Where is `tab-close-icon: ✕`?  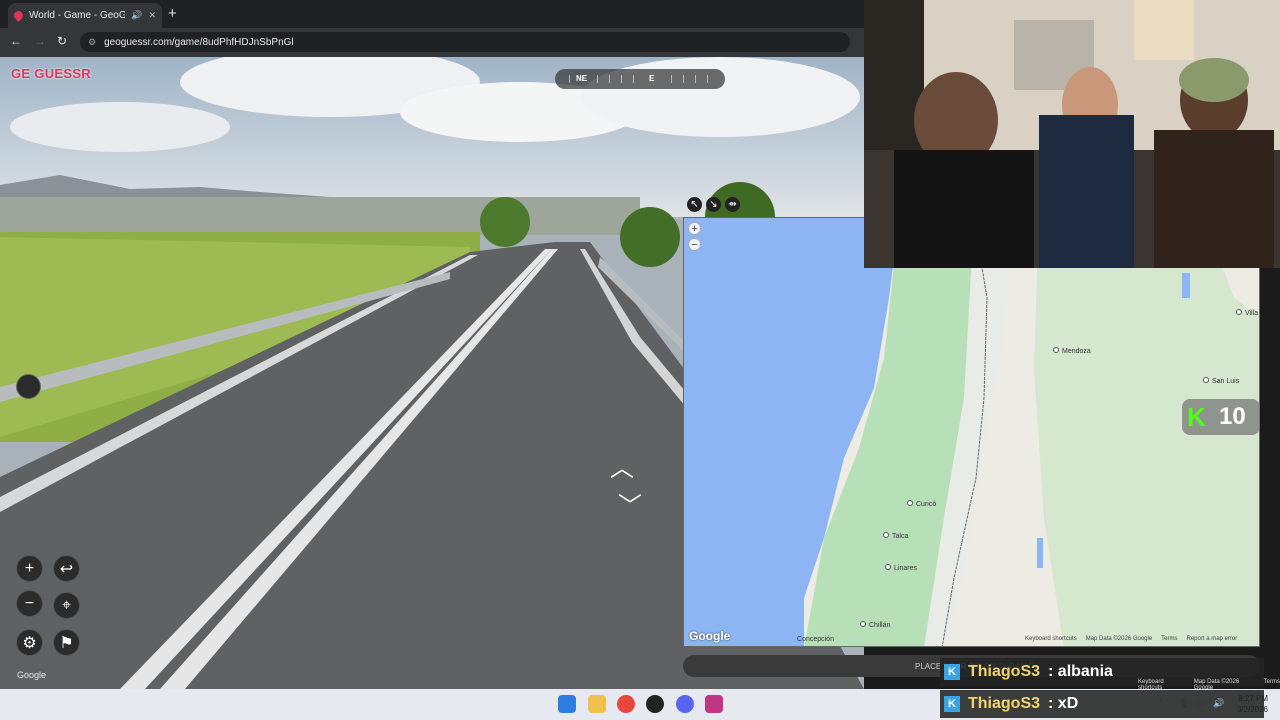 tab-close-icon: ✕ is located at coordinates (152, 15).